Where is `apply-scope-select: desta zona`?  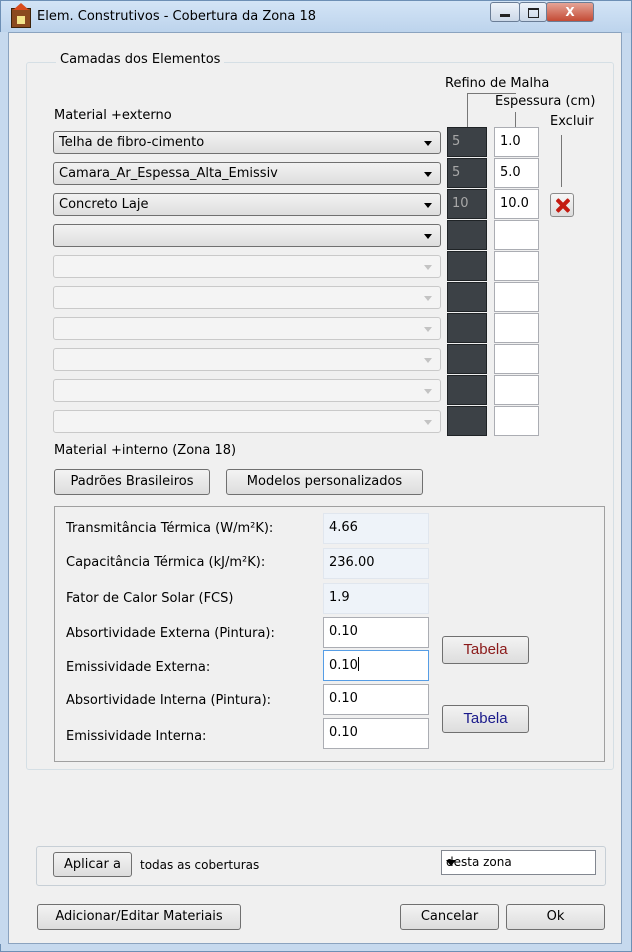
apply-scope-select: desta zona is located at coordinates (518, 862).